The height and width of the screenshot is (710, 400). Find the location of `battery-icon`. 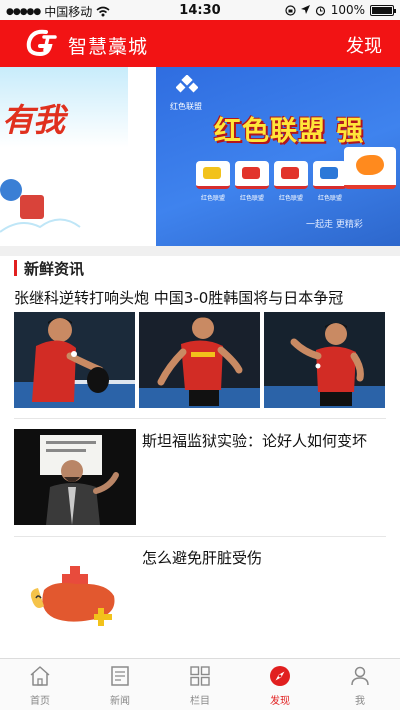

battery-icon is located at coordinates (383, 10).